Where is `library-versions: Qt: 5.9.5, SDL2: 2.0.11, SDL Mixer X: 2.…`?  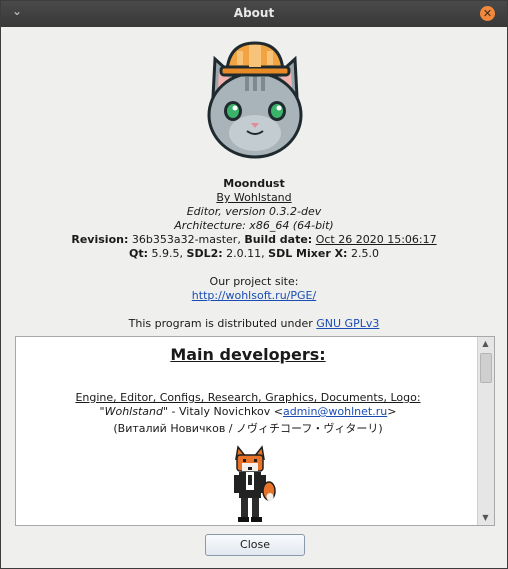 library-versions: Qt: 5.9.5, SDL2: 2.0.11, SDL Mixer X: 2.… is located at coordinates (254, 253).